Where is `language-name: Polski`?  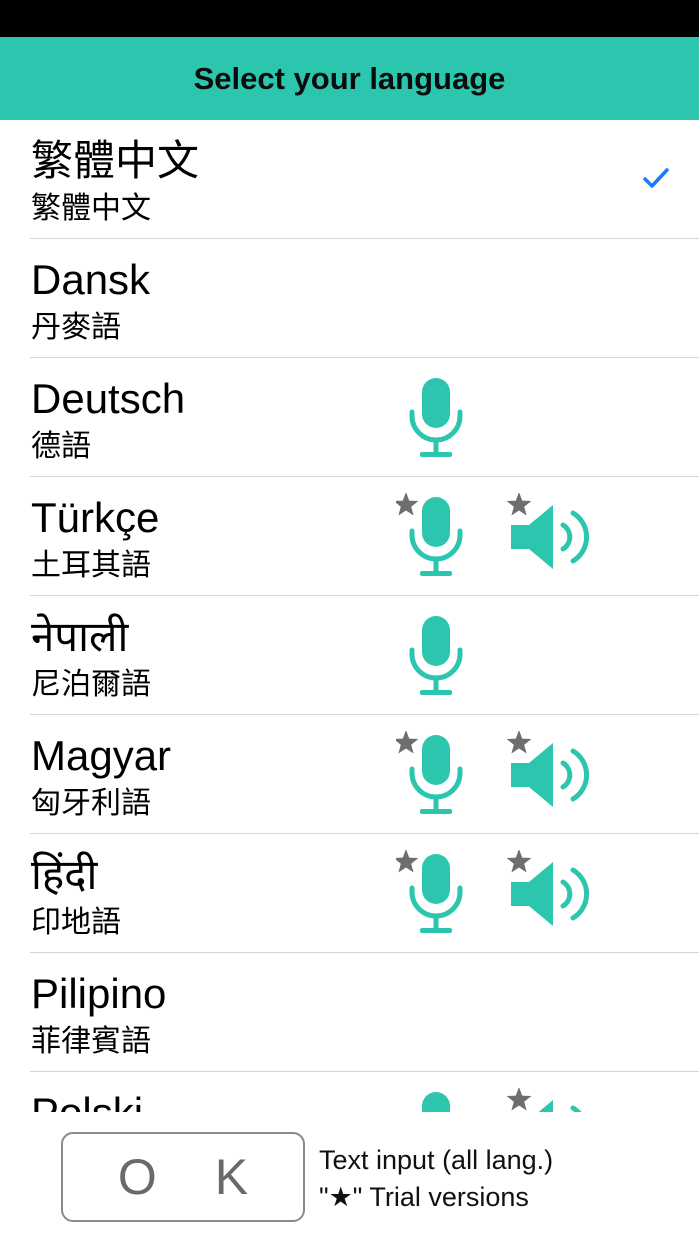 language-name: Polski is located at coordinates (87, 1101).